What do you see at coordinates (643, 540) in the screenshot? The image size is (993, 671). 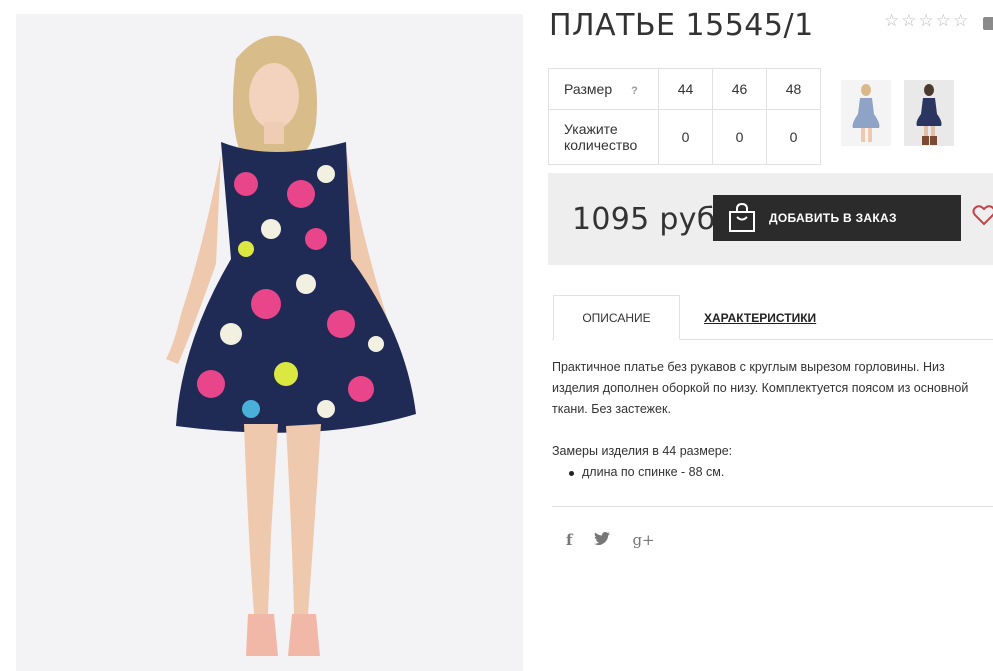 I see `google-plus-icon: g+` at bounding box center [643, 540].